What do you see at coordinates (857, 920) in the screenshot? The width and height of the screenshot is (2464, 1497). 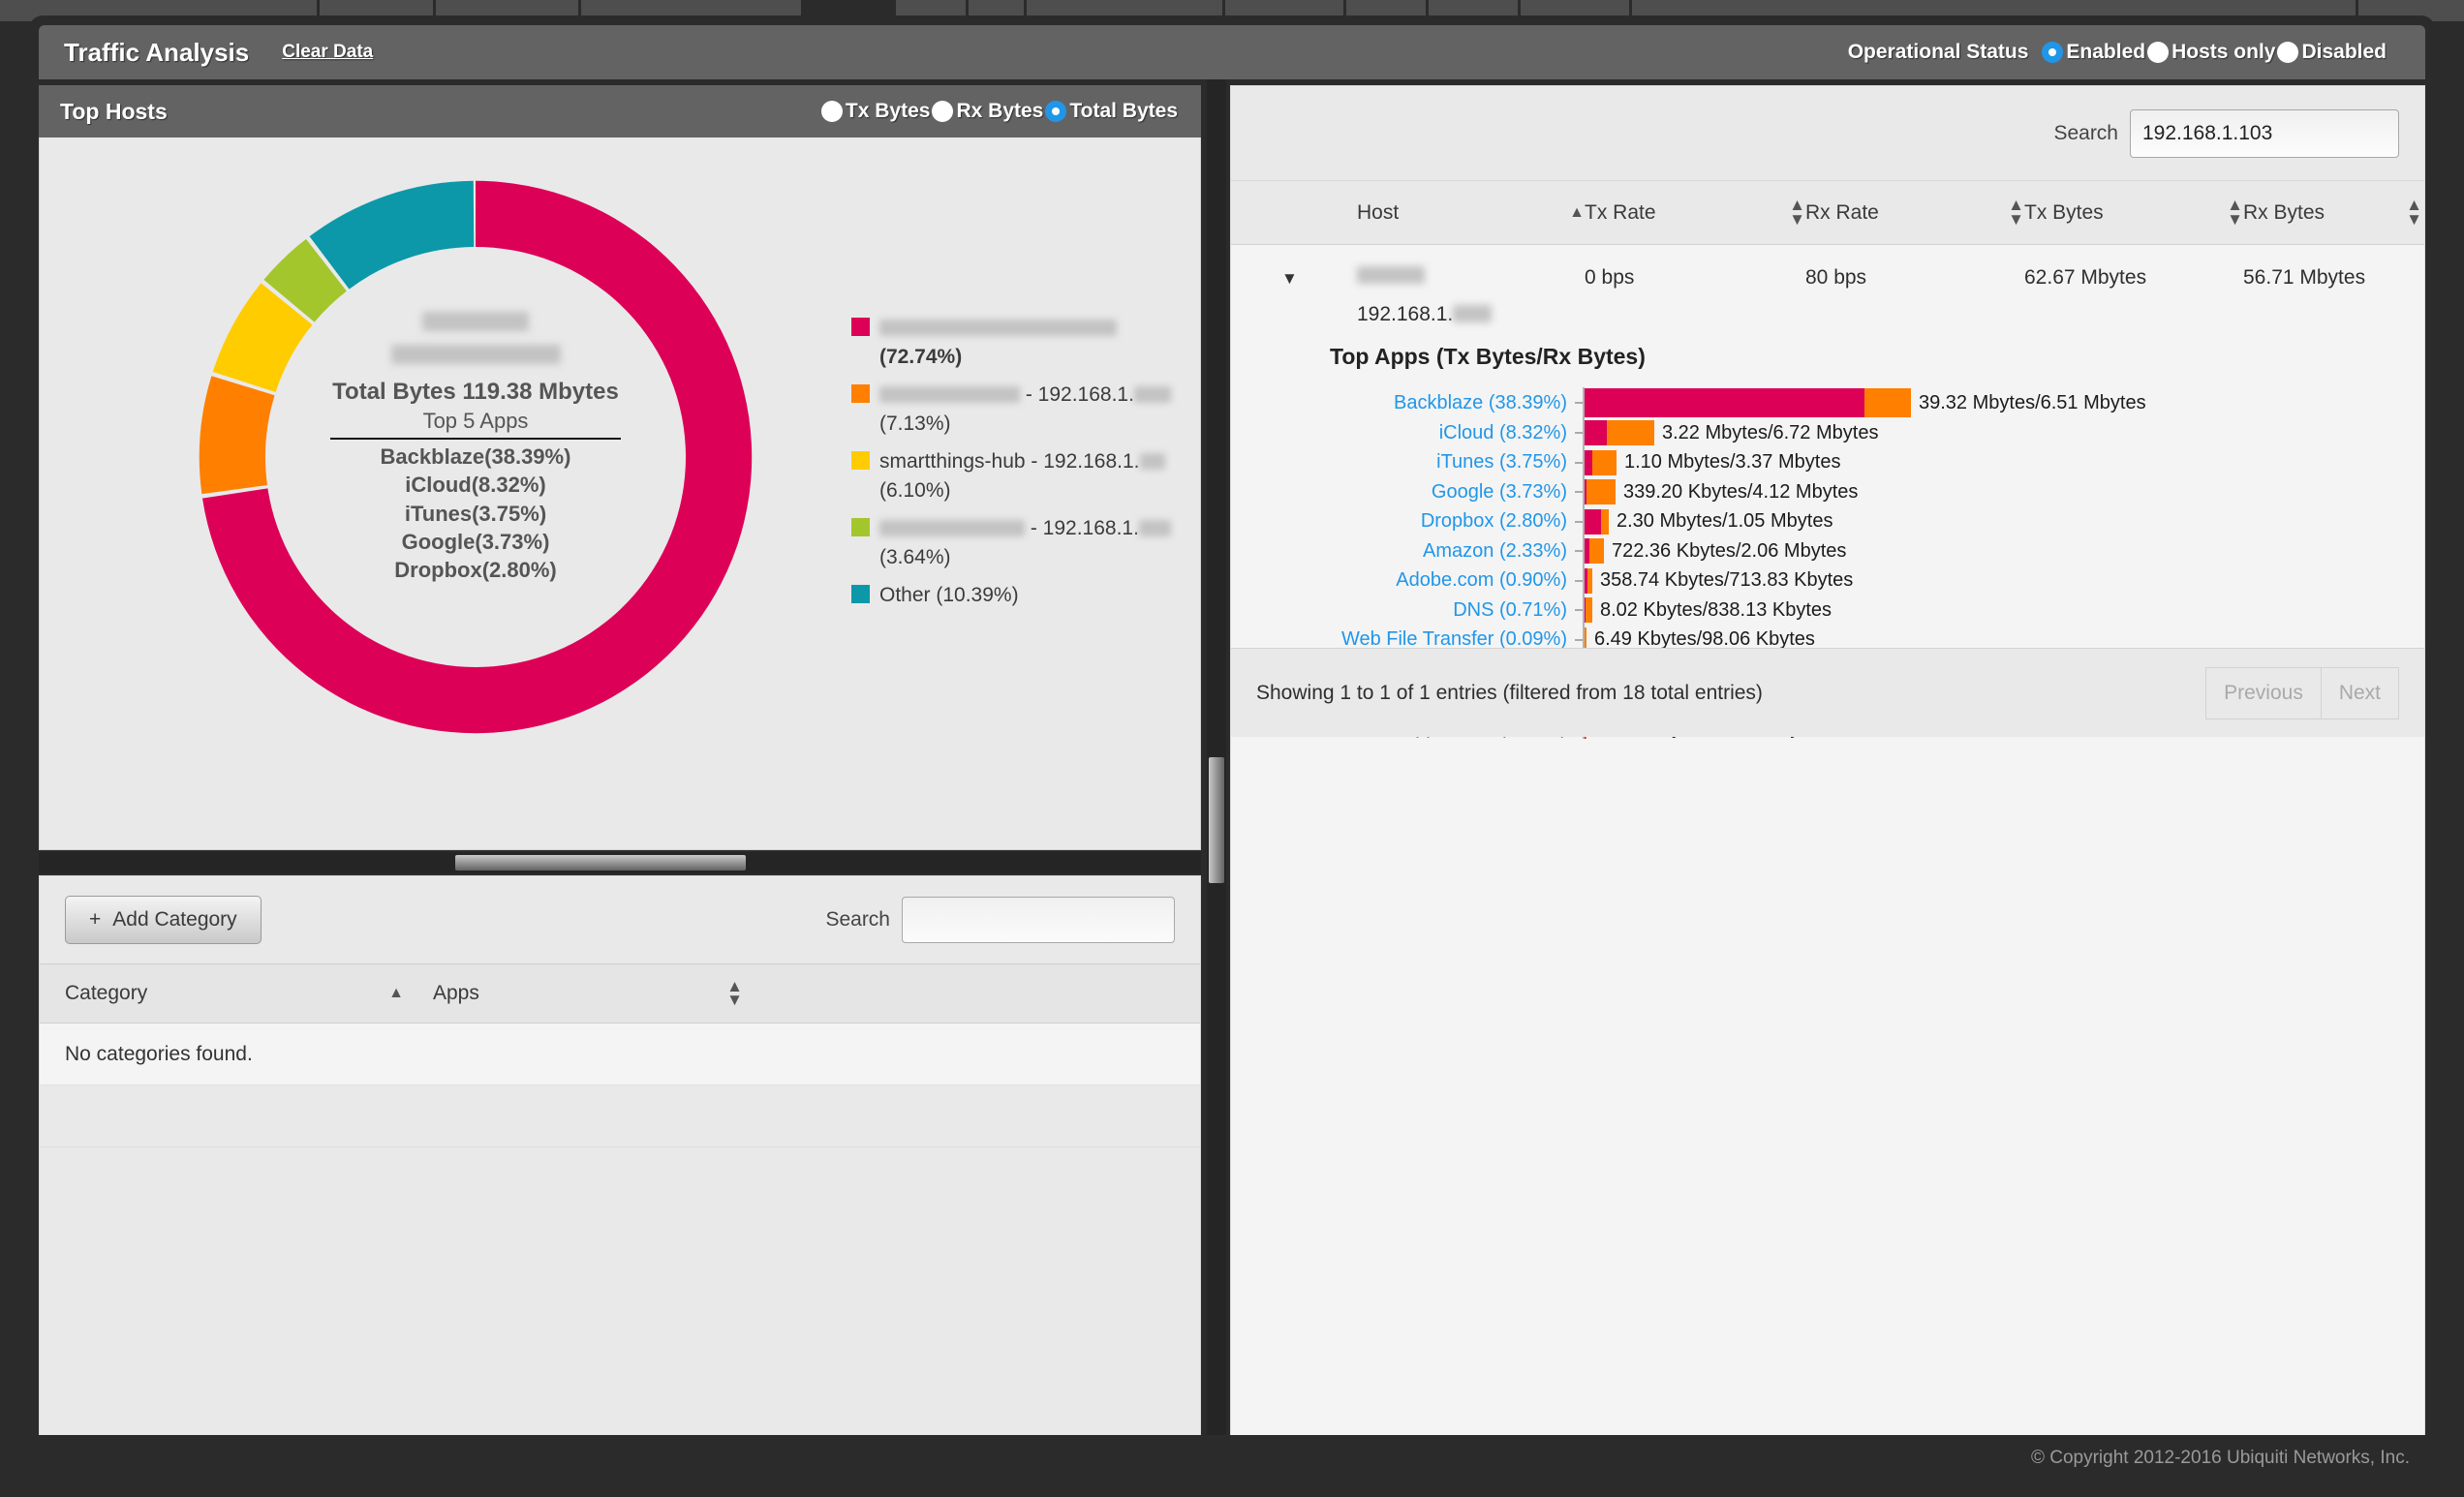 I see `category-search-label: Search` at bounding box center [857, 920].